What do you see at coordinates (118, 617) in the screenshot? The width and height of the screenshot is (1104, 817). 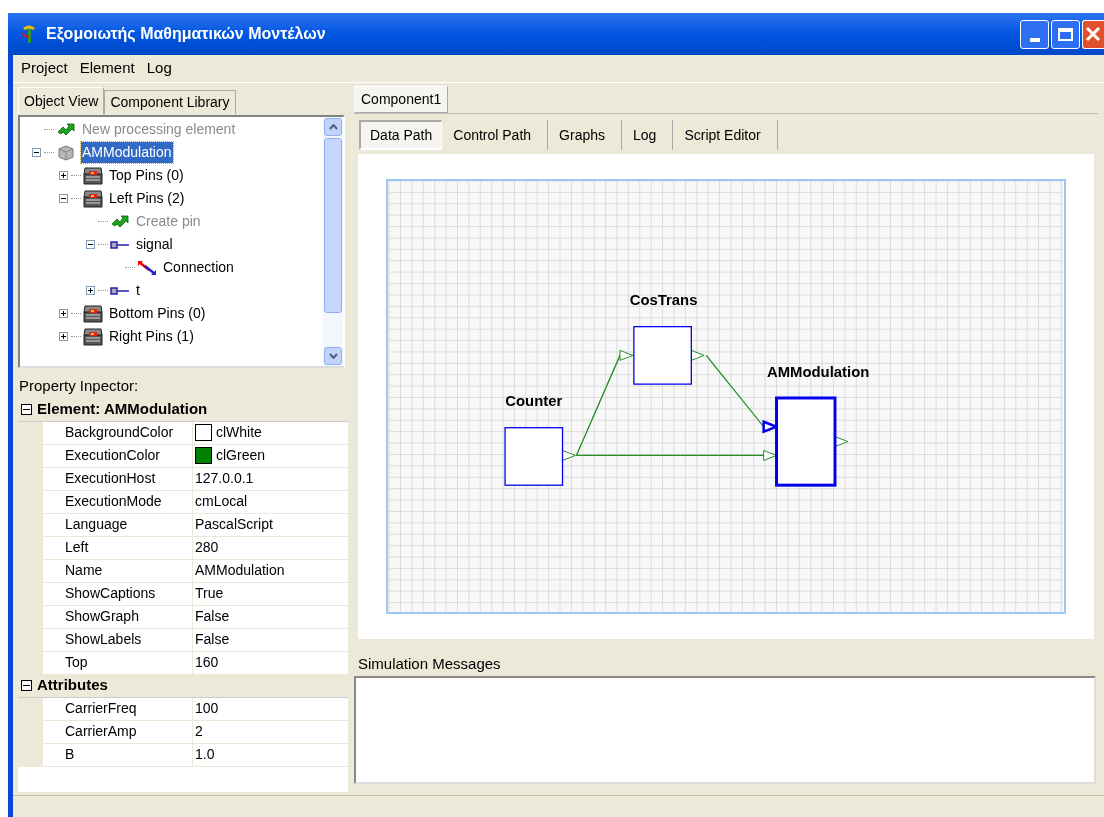 I see `property-name: ShowGraph` at bounding box center [118, 617].